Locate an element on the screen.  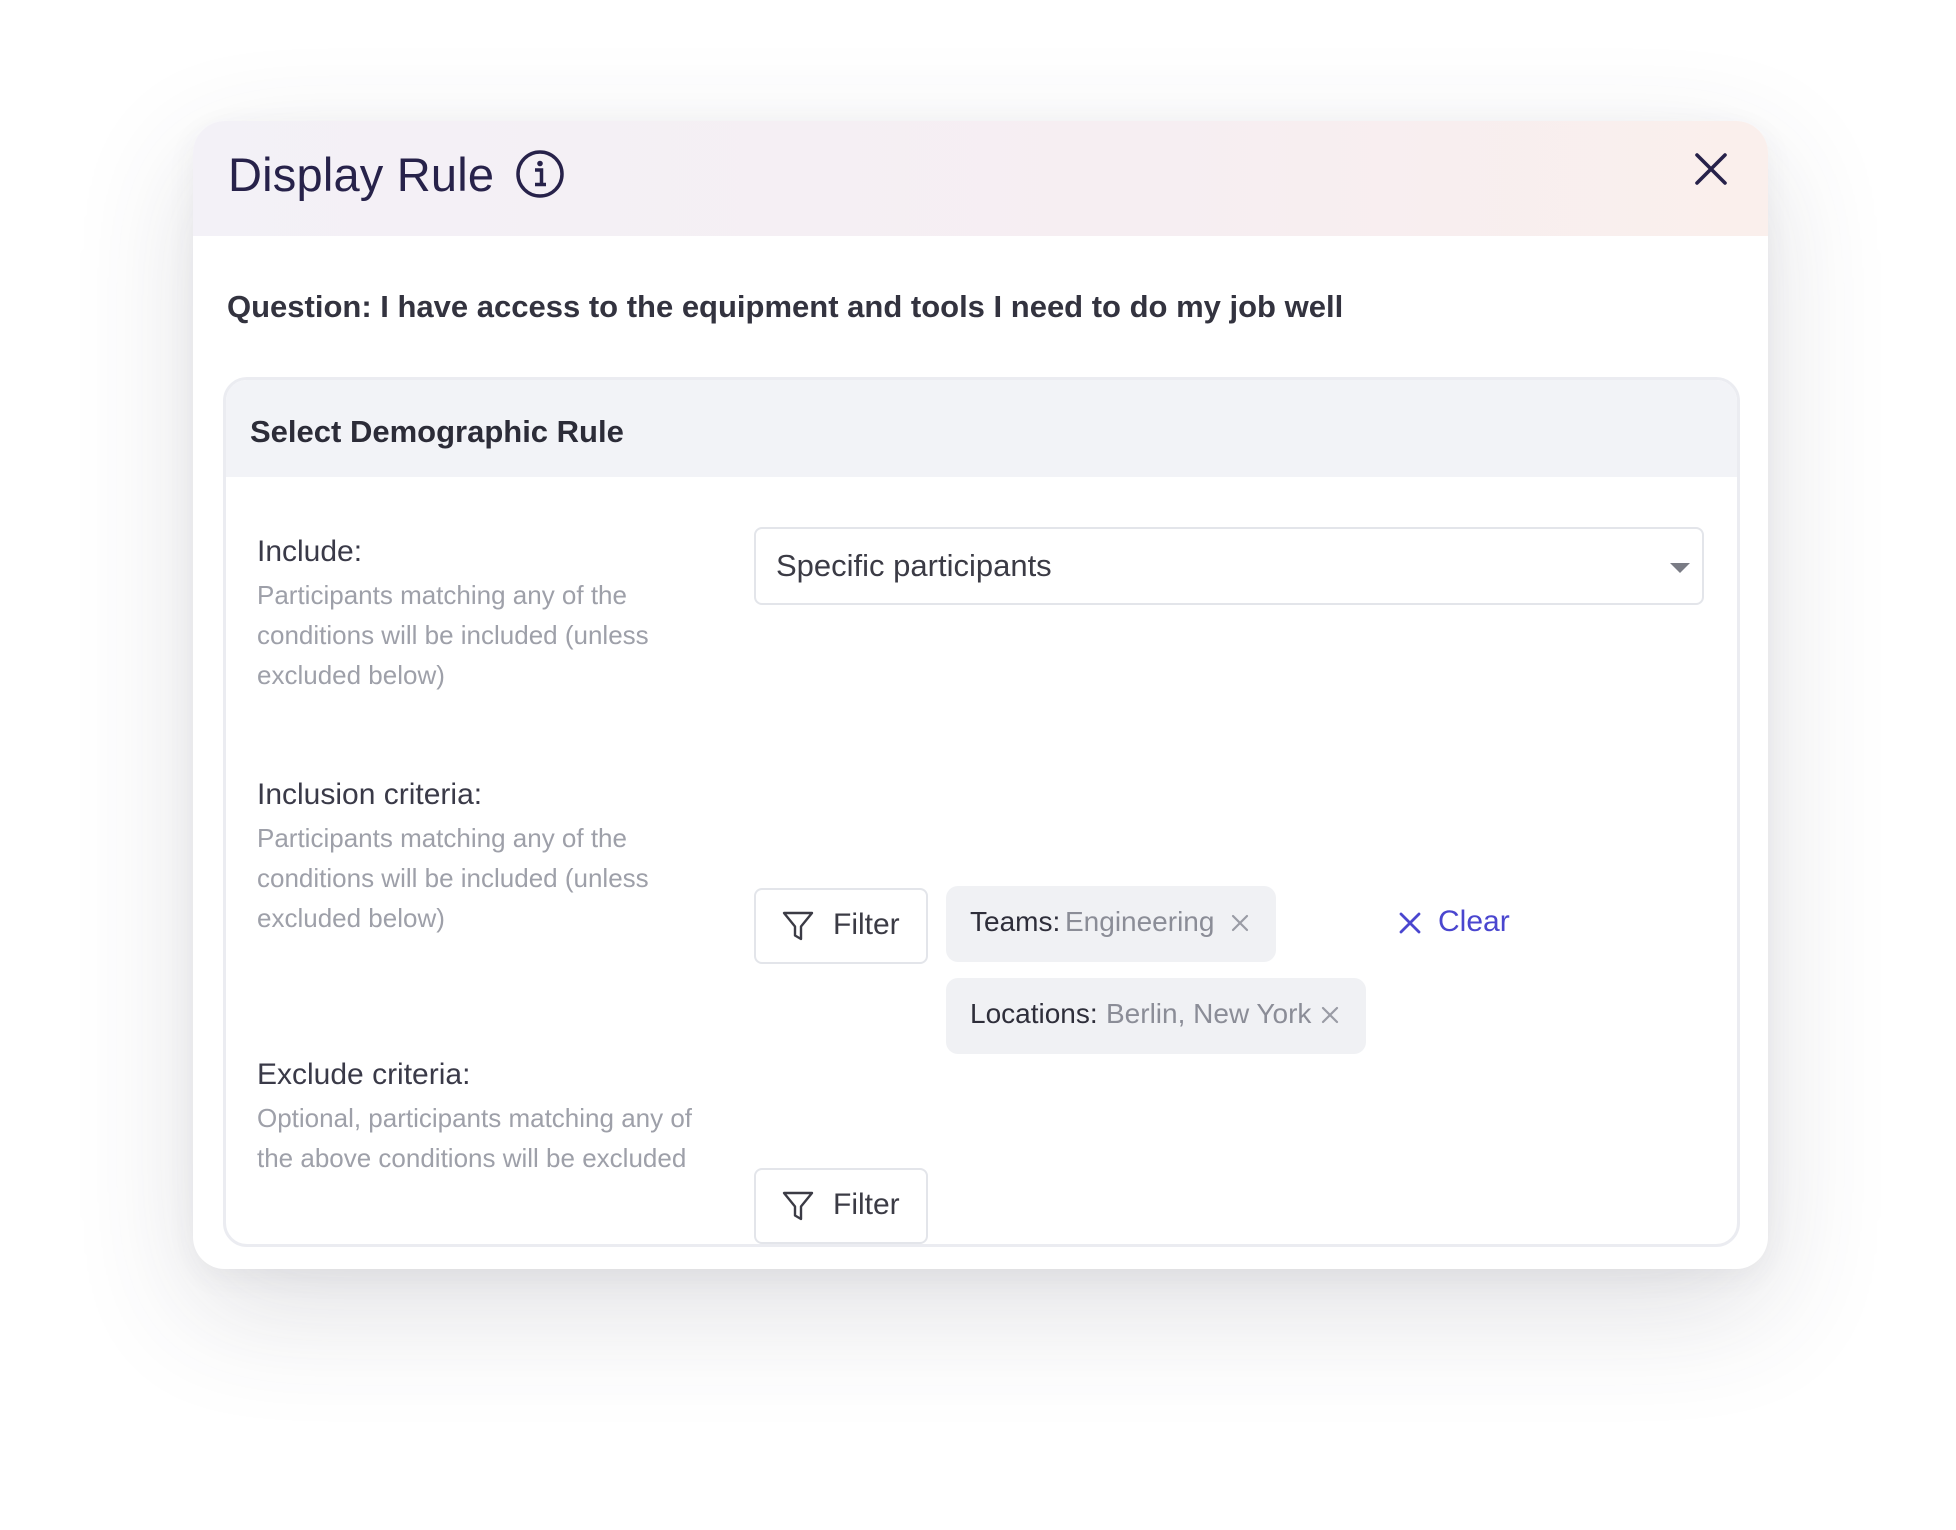
inclusion-filter-label: Filter is located at coordinates (866, 924).